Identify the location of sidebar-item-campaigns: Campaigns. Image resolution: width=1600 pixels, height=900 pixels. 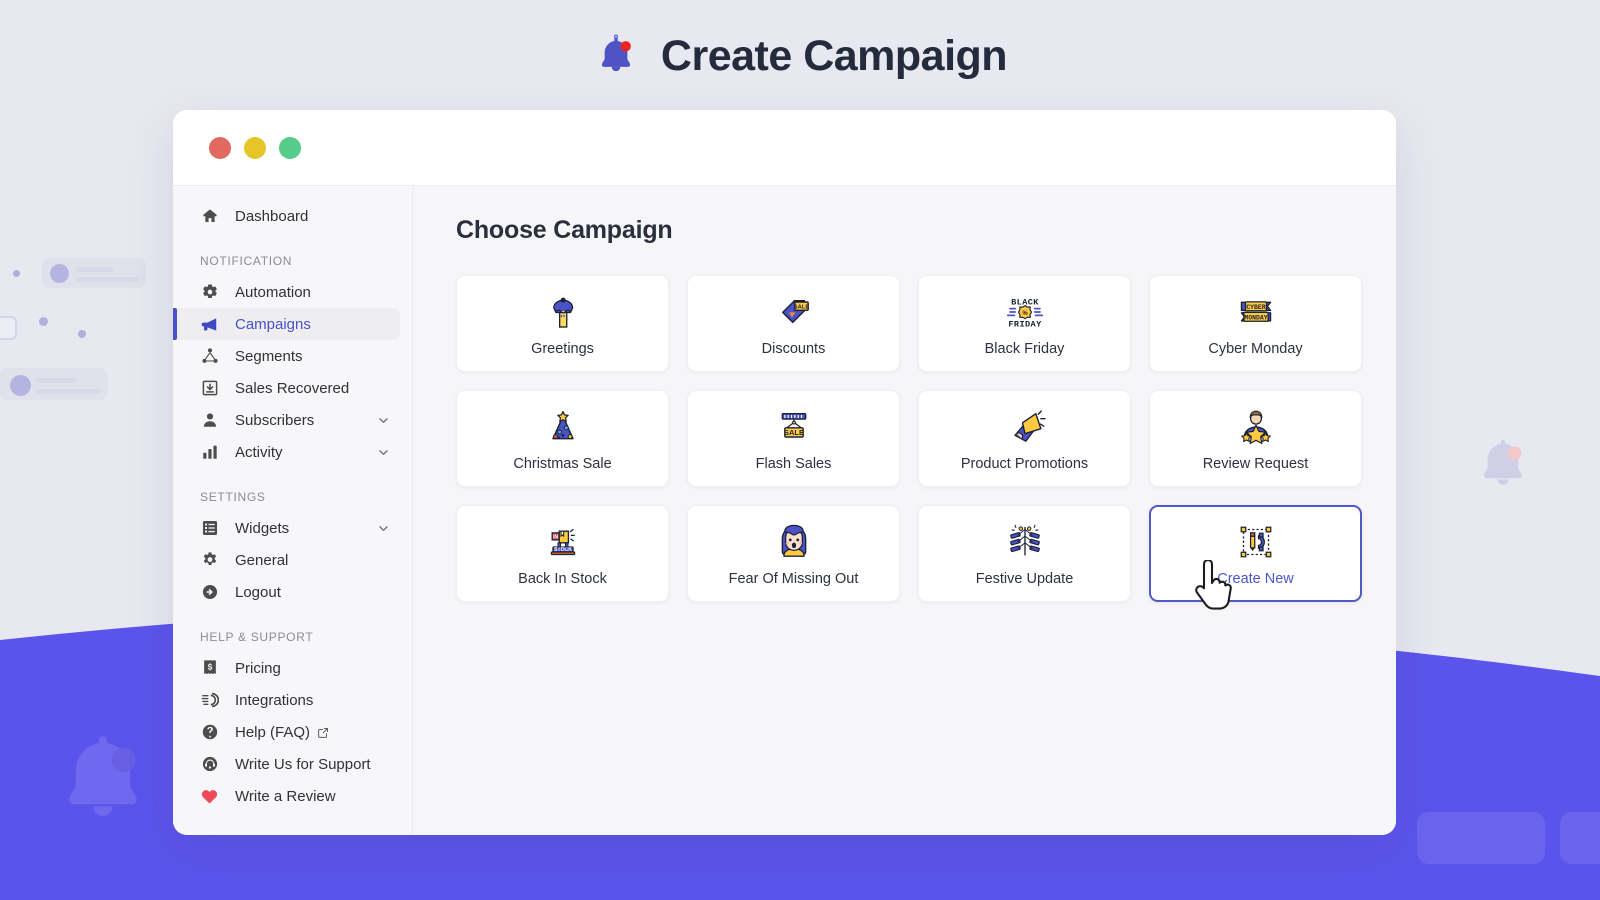
(286, 324).